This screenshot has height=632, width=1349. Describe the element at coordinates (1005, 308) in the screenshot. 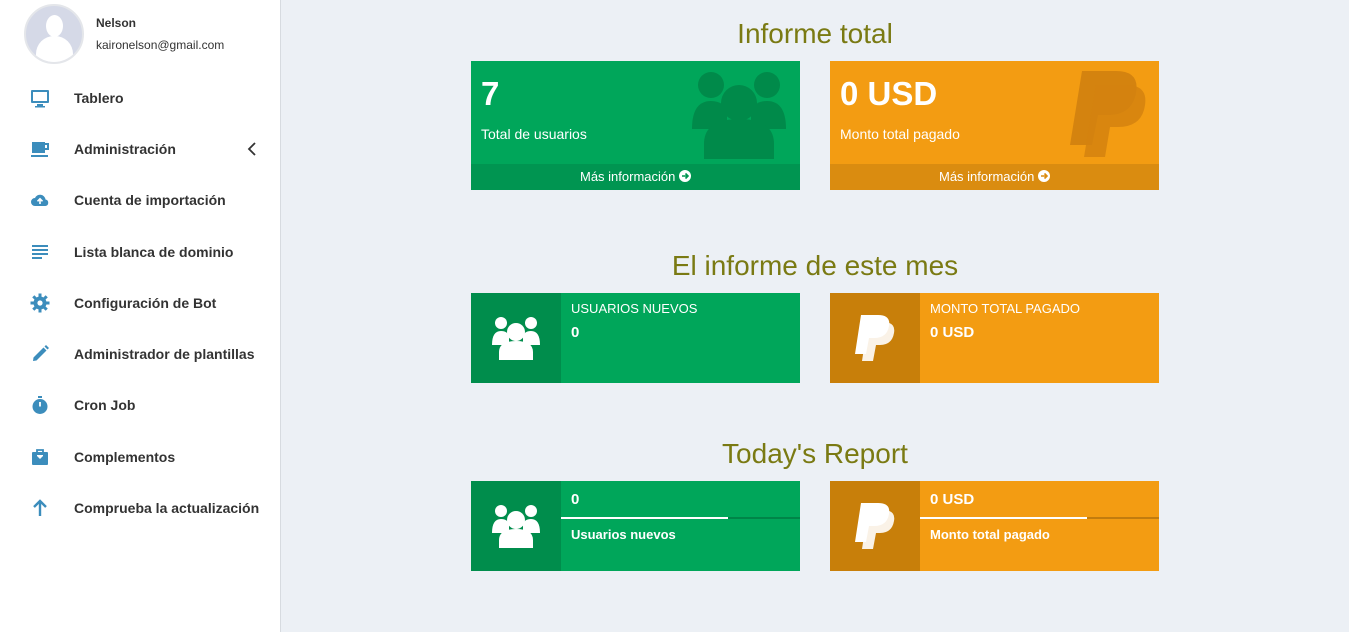

I see `month-paid-label: MONTO TOTAL PAGADO` at that location.